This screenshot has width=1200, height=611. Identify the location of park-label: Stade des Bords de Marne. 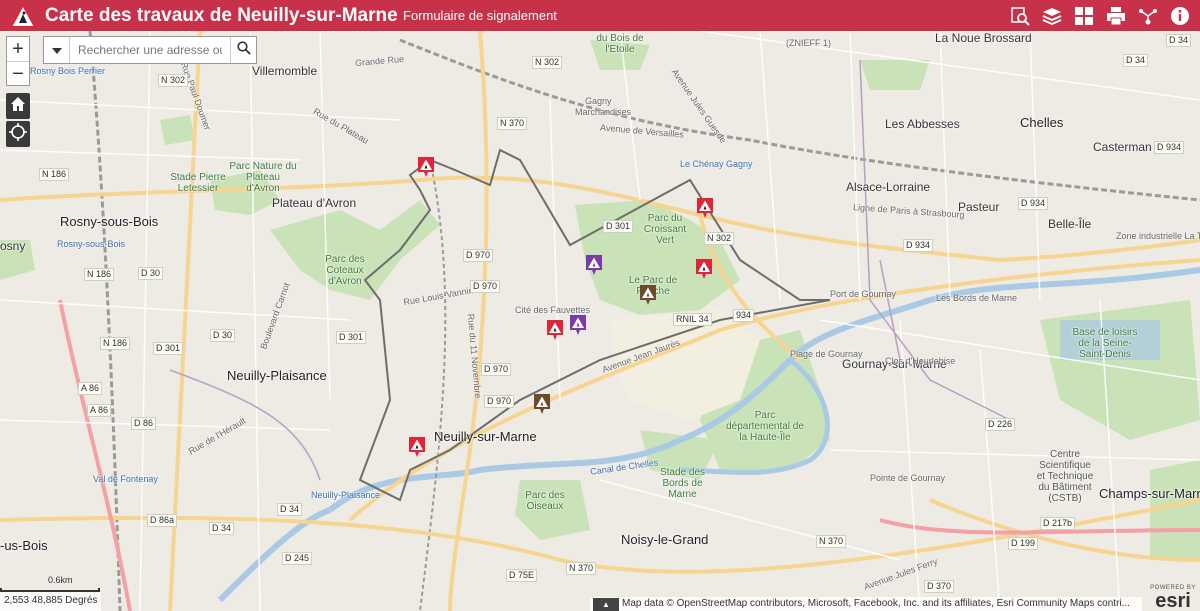
(682, 483).